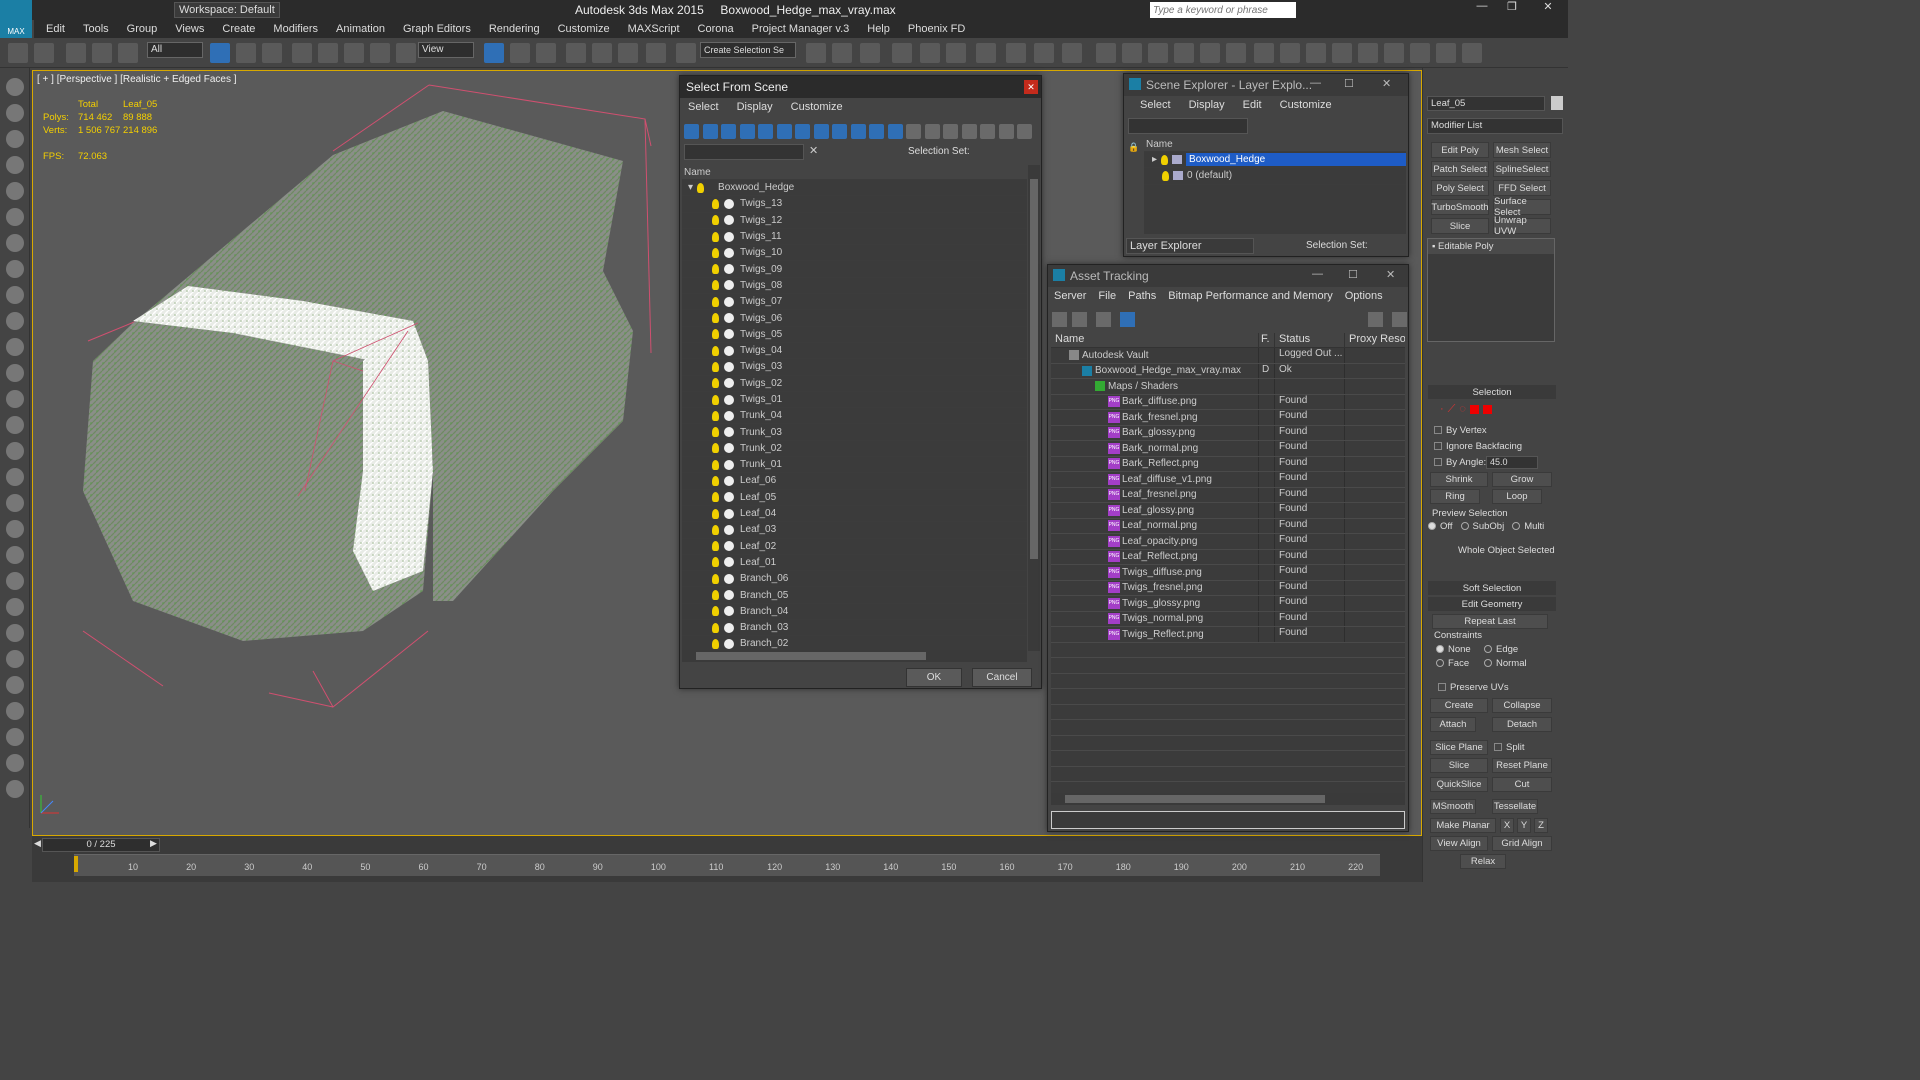 The height and width of the screenshot is (1080, 1920). I want to click on se-row-boxwood: ▸ Boxwood_Hedge, so click(1275, 160).